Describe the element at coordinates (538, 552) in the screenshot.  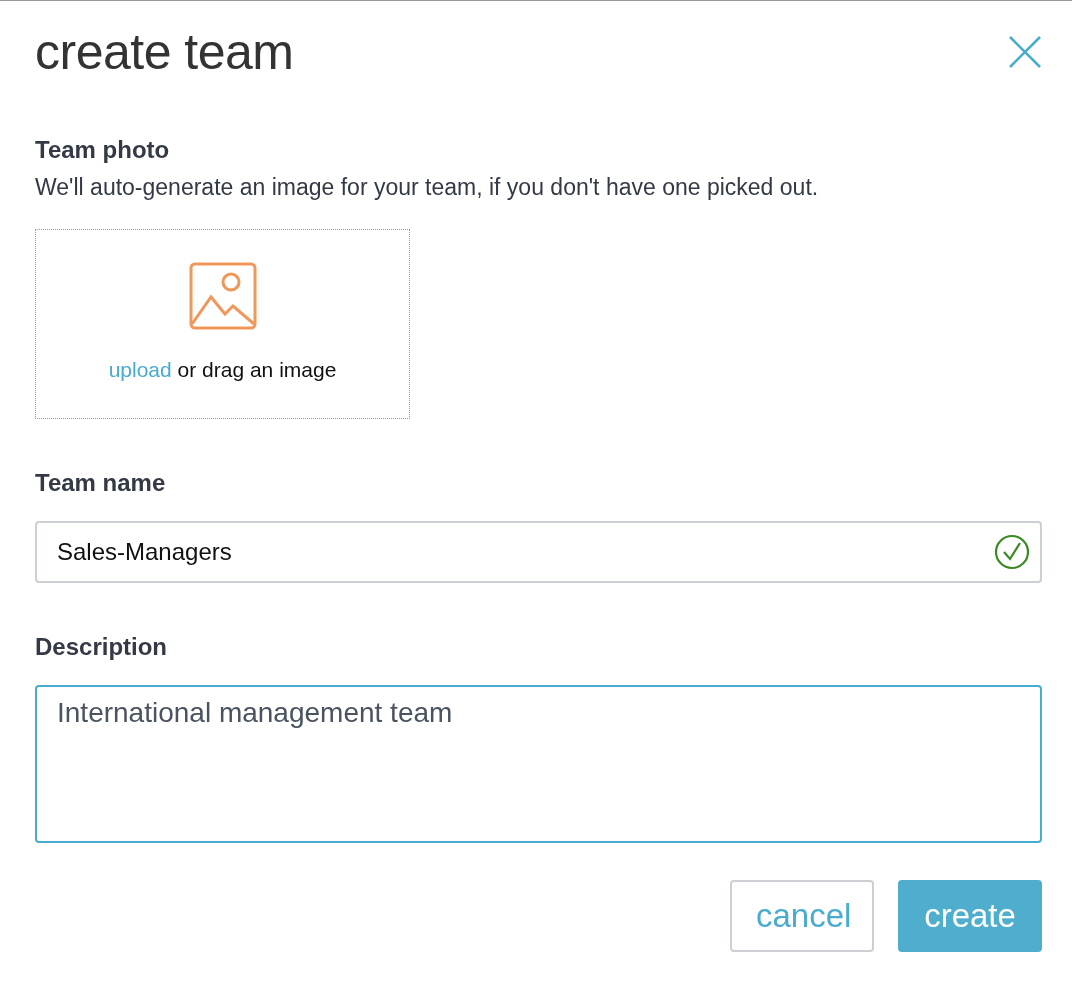
I see `team-name-field: Sales-Managers` at that location.